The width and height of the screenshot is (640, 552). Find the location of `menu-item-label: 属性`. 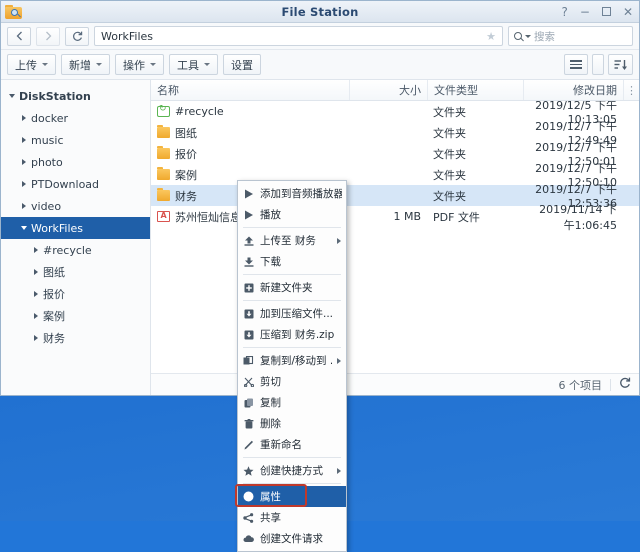

menu-item-label: 属性 is located at coordinates (301, 496).